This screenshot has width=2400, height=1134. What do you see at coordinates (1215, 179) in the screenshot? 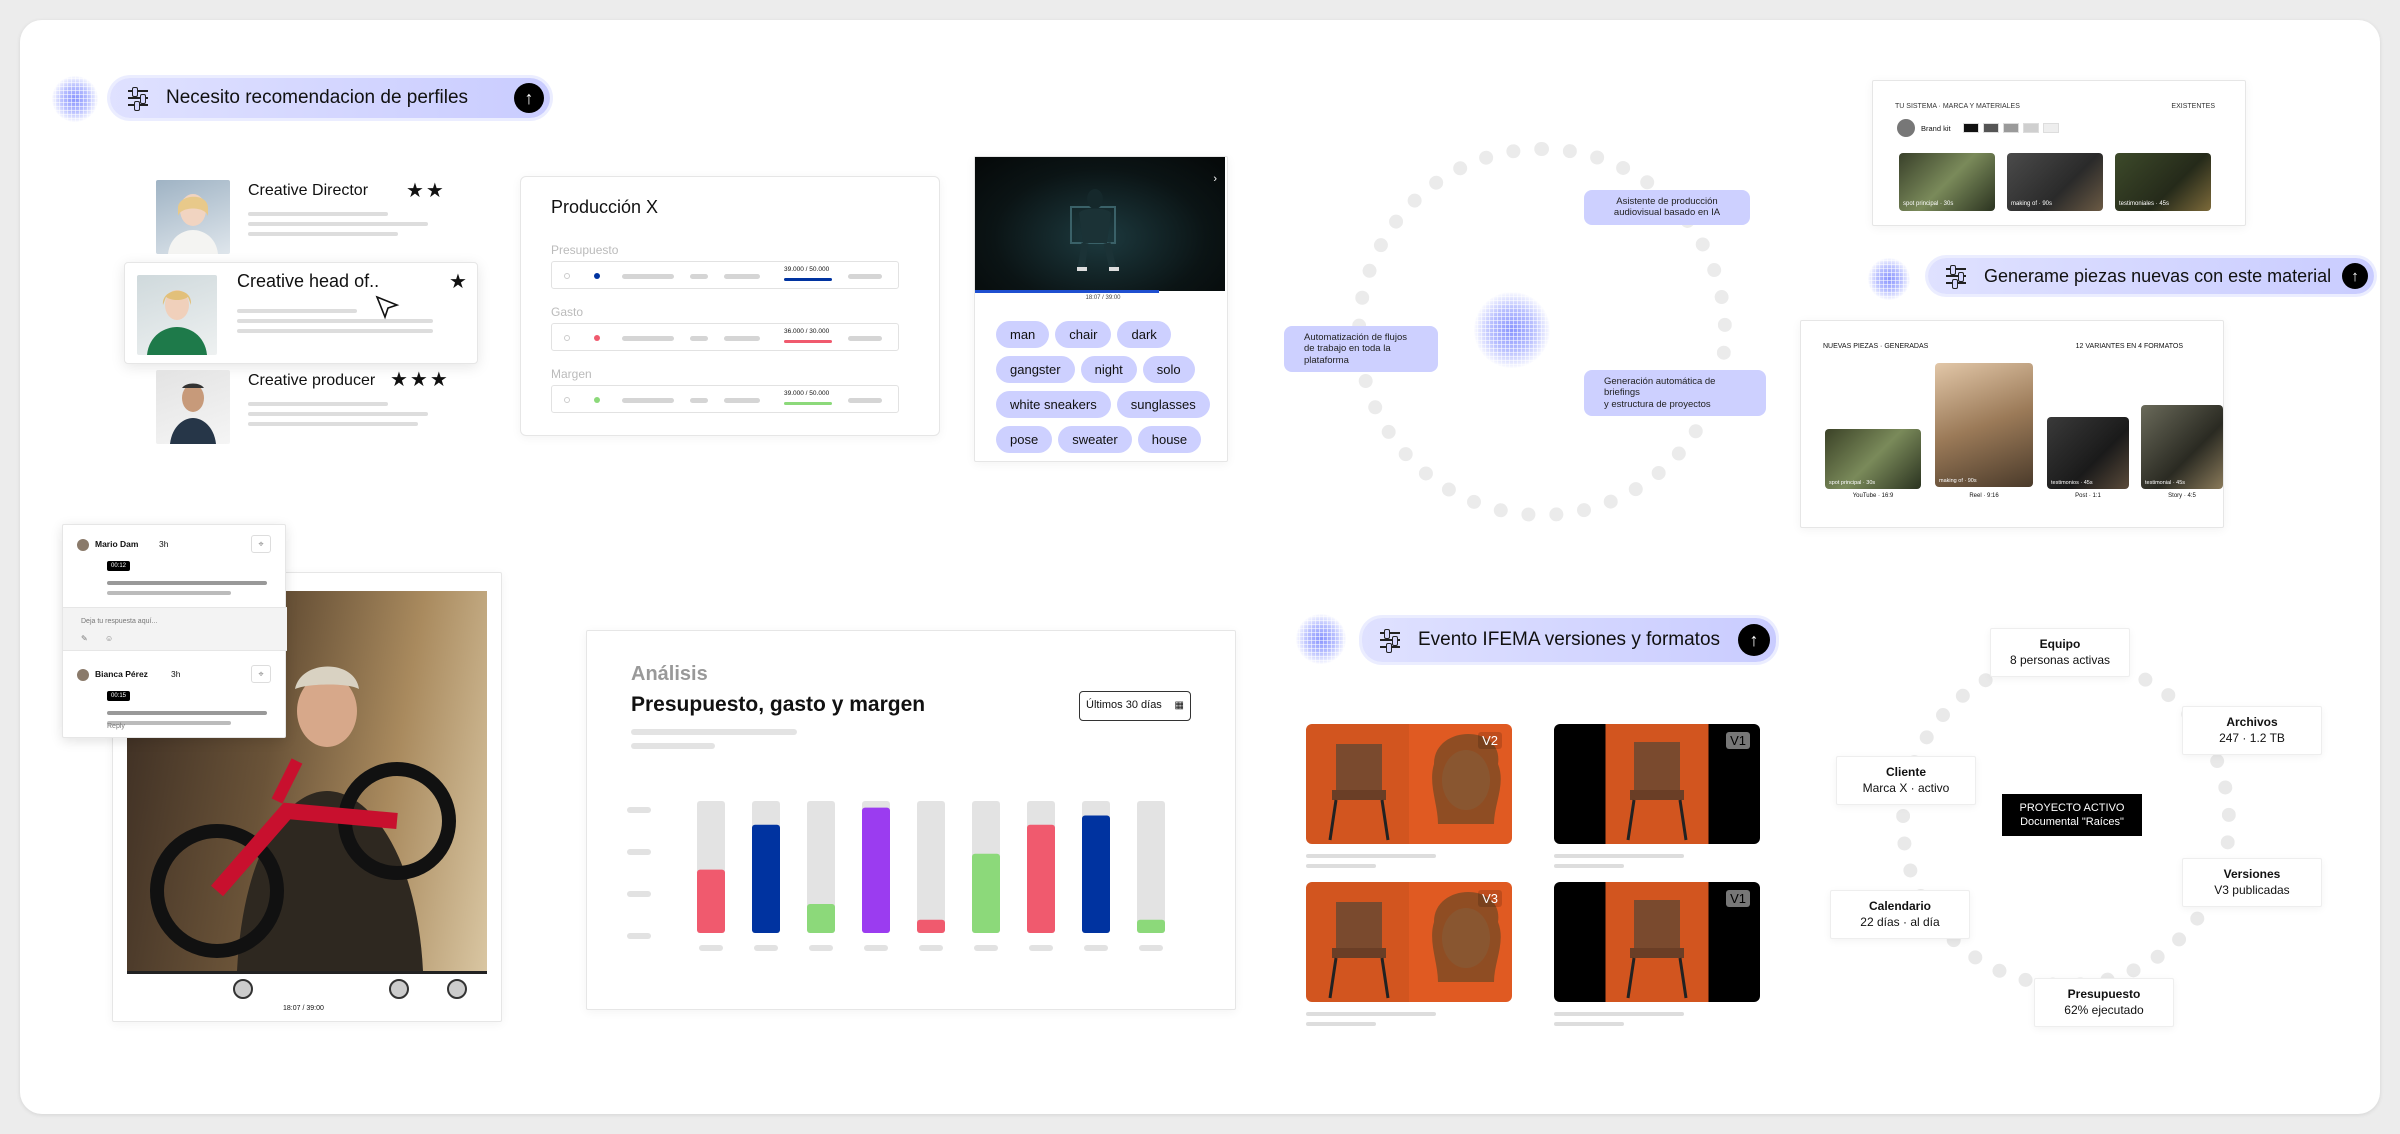
I see `chevron-right-icon: ›` at bounding box center [1215, 179].